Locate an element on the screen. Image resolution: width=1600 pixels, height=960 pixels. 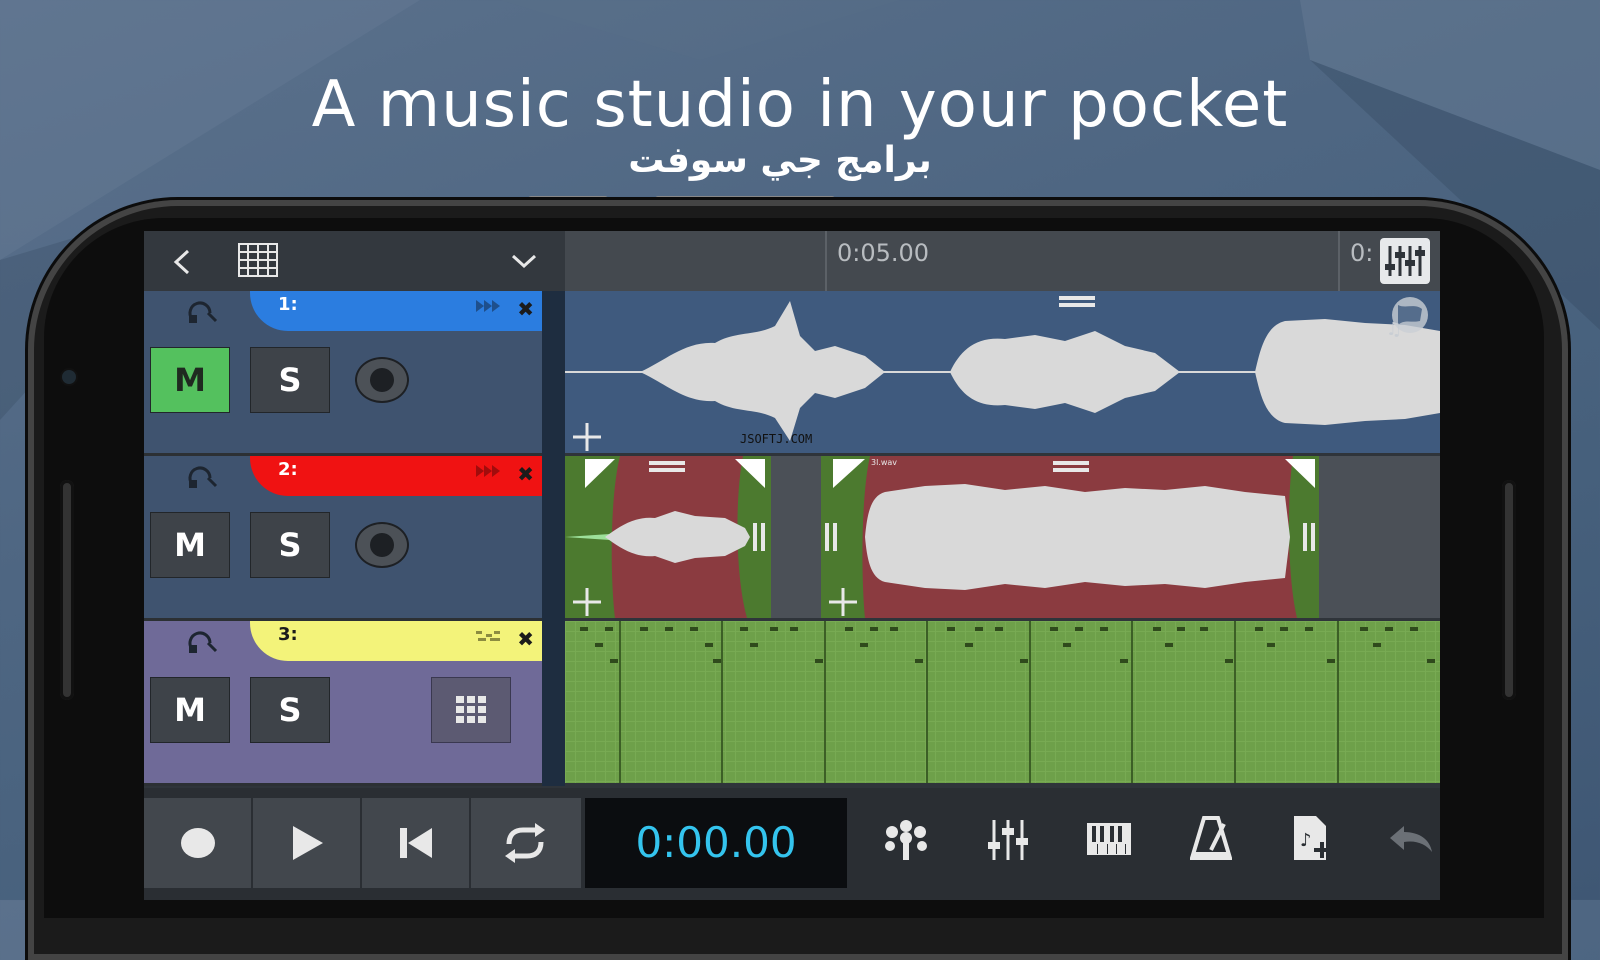
play-icon is located at coordinates (308, 843).